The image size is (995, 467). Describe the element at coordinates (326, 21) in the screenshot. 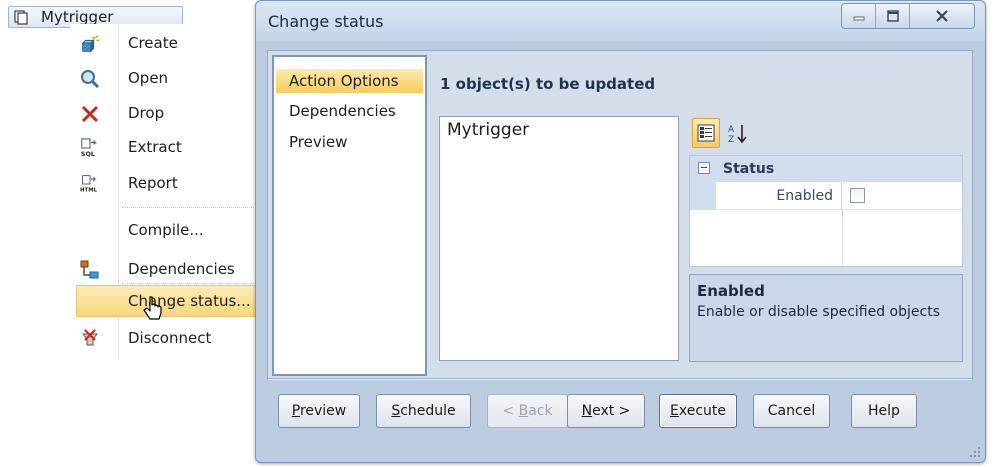

I see `dialog-title: Change status` at that location.